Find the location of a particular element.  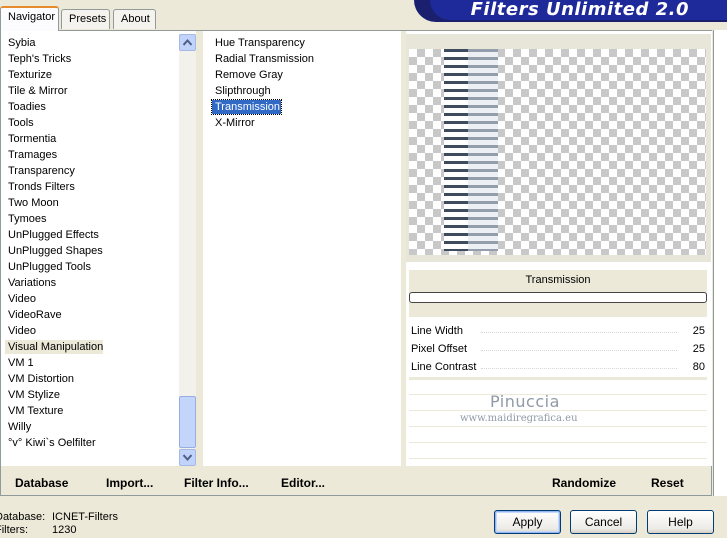

chevron-down-icon is located at coordinates (187, 457).